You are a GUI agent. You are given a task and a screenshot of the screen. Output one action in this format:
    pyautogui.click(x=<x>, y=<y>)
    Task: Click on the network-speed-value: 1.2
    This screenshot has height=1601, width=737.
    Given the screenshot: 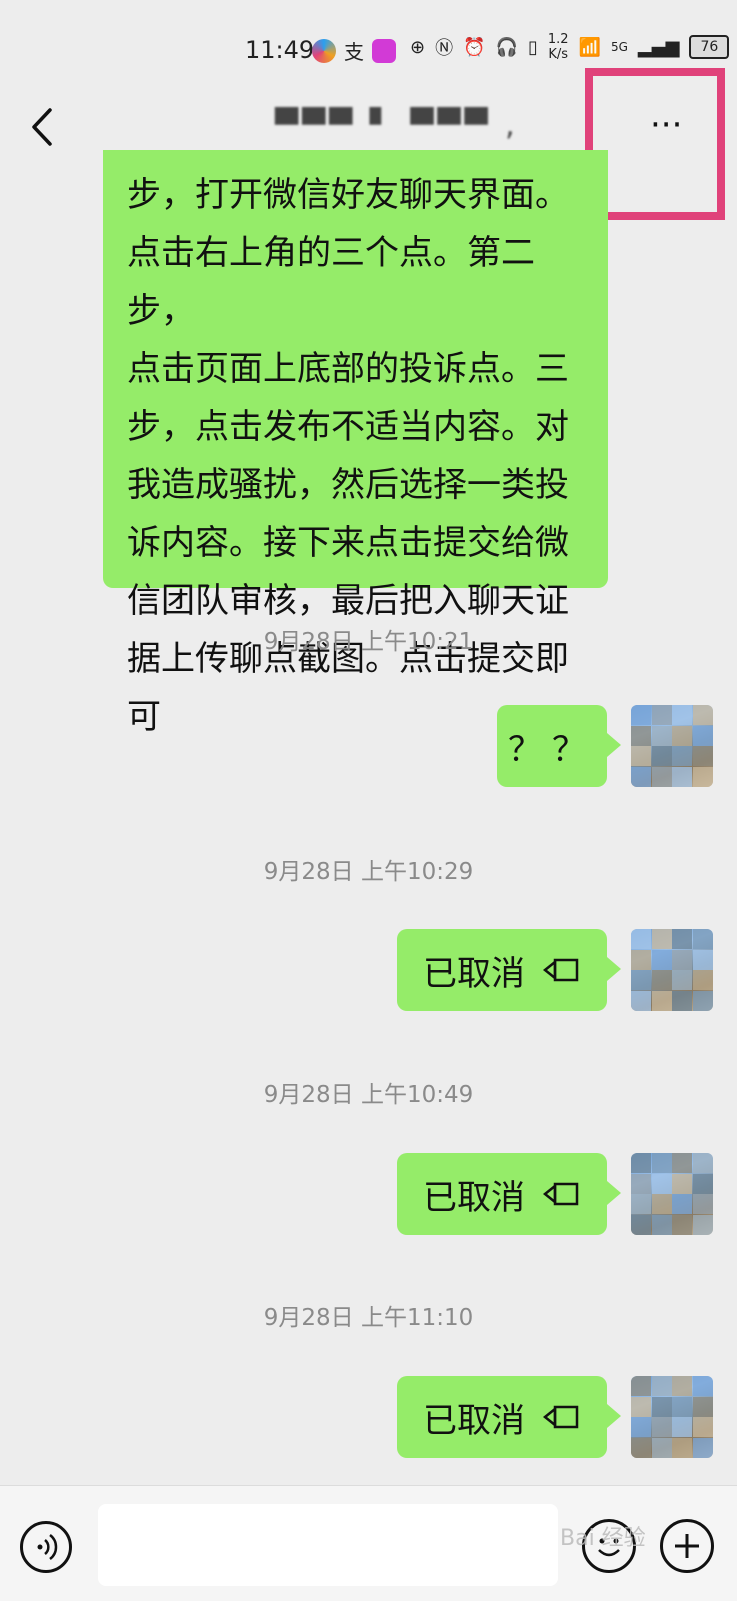 What is the action you would take?
    pyautogui.click(x=558, y=39)
    